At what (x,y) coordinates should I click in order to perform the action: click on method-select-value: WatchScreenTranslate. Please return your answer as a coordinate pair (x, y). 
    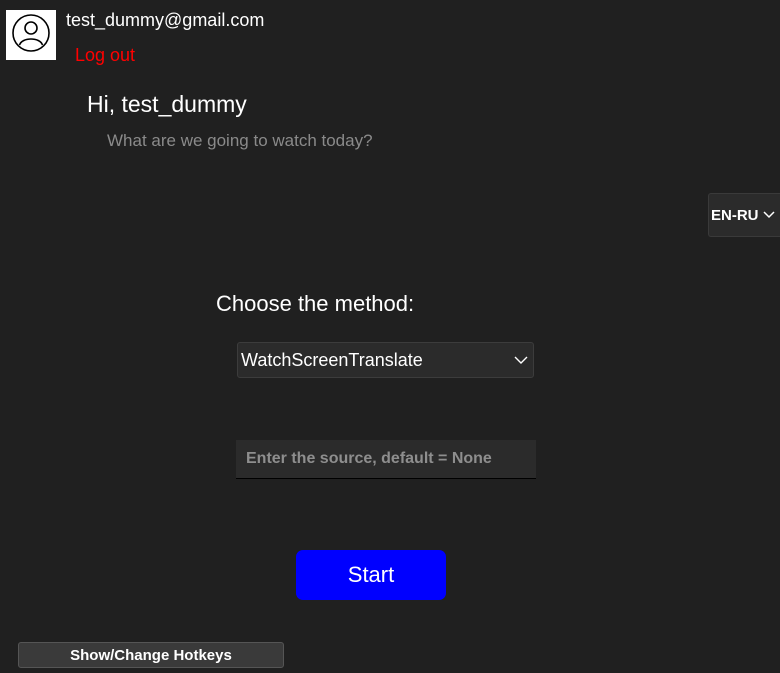
    Looking at the image, I should click on (332, 359).